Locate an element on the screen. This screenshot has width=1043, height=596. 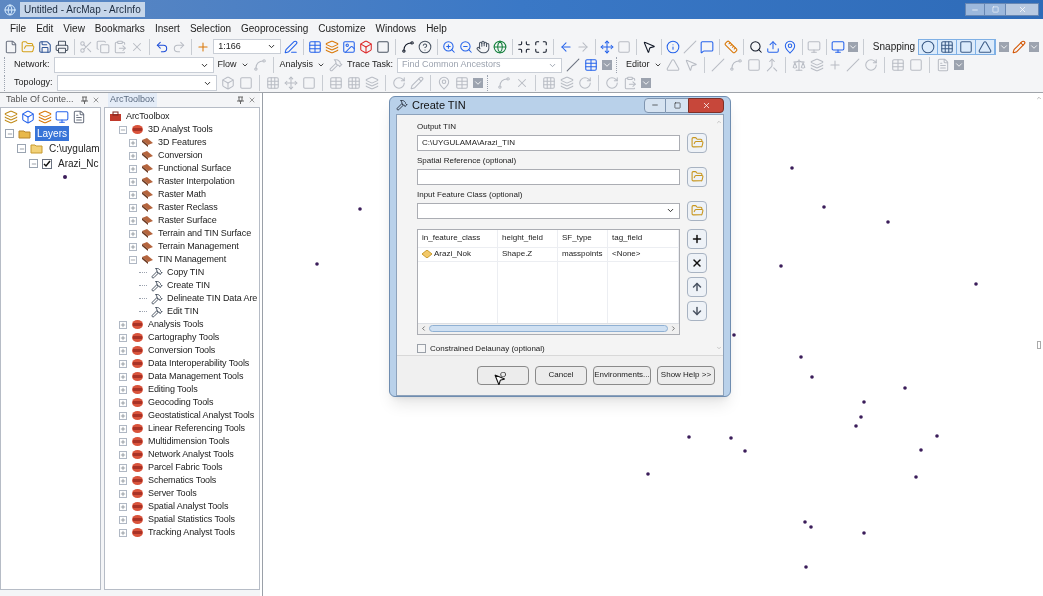
add-row-button is located at coordinates (697, 238).